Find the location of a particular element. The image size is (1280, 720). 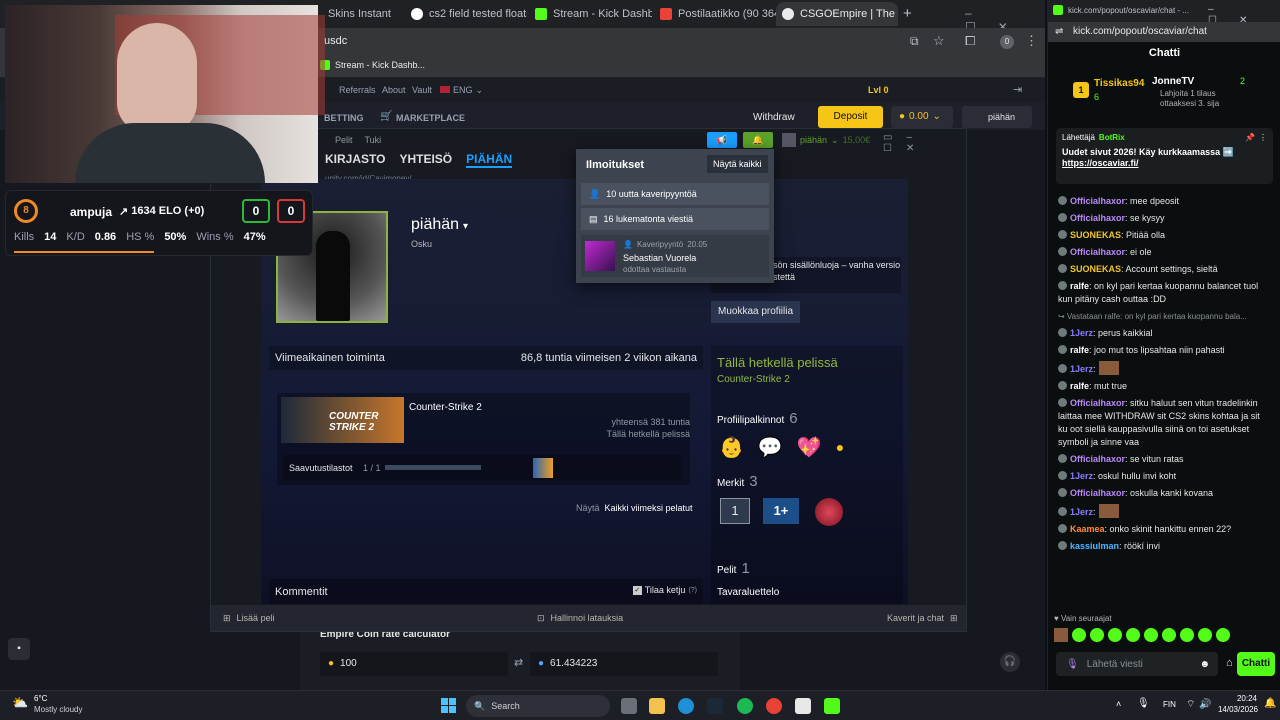

steam-window-controls: ▭–☐✕ is located at coordinates (924, 143).